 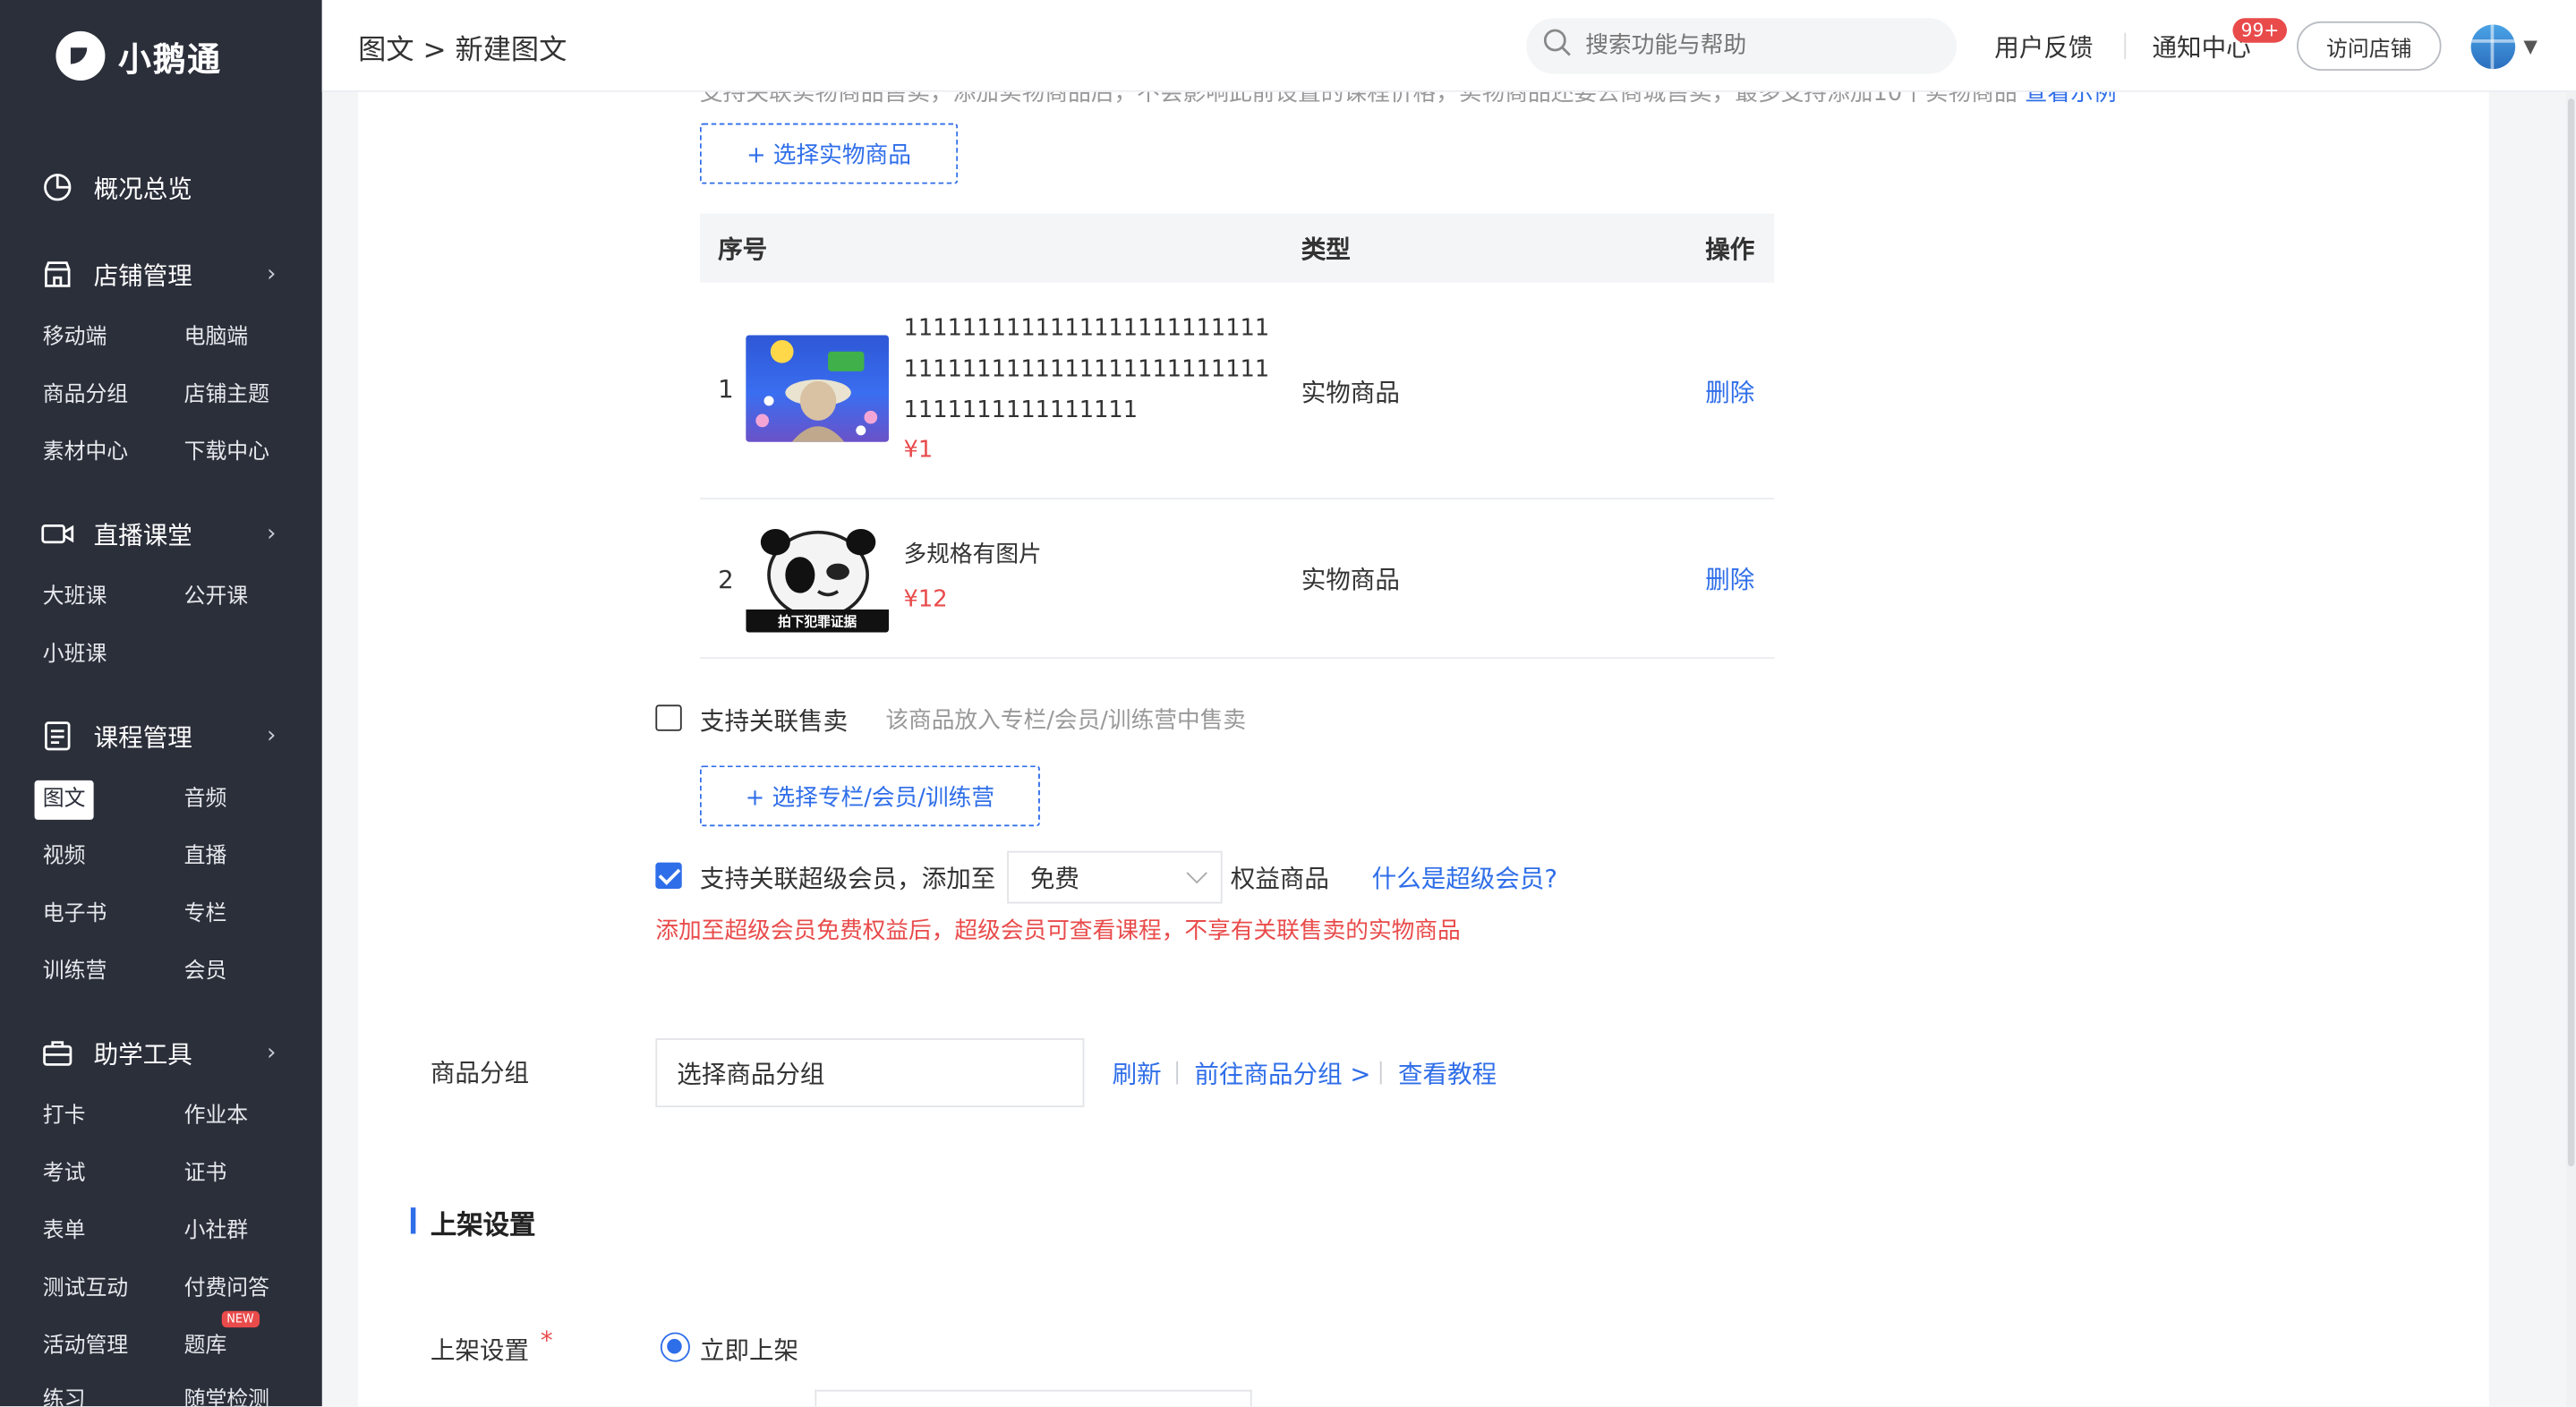 What do you see at coordinates (226, 395) in the screenshot?
I see `sidebar-item-store-theme: 店铺主题` at bounding box center [226, 395].